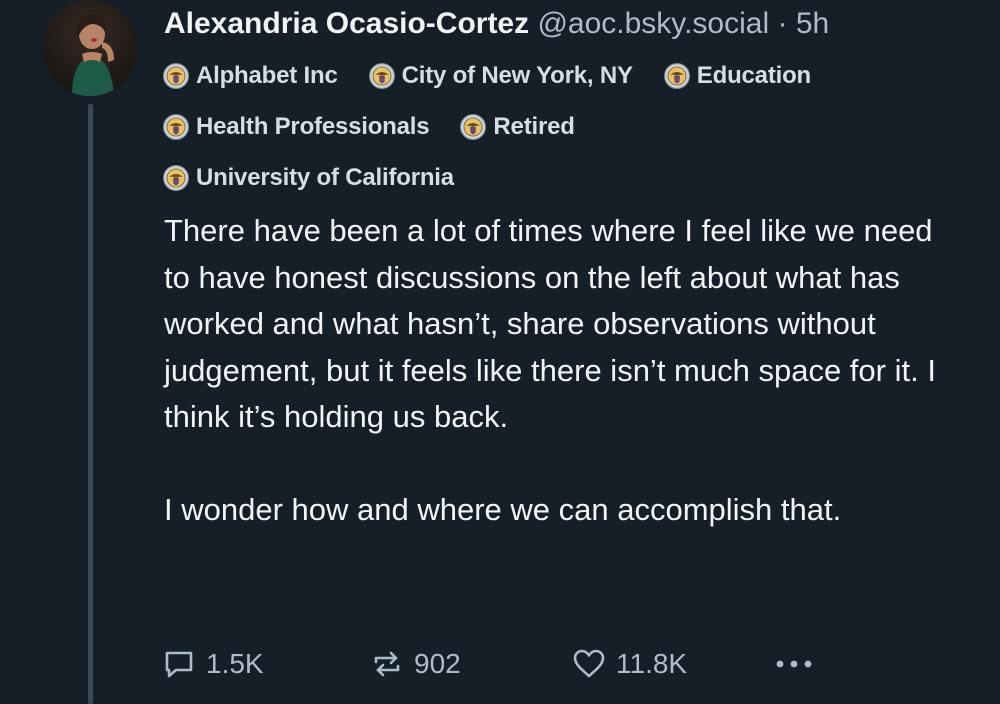  What do you see at coordinates (90, 48) in the screenshot?
I see `avatar` at bounding box center [90, 48].